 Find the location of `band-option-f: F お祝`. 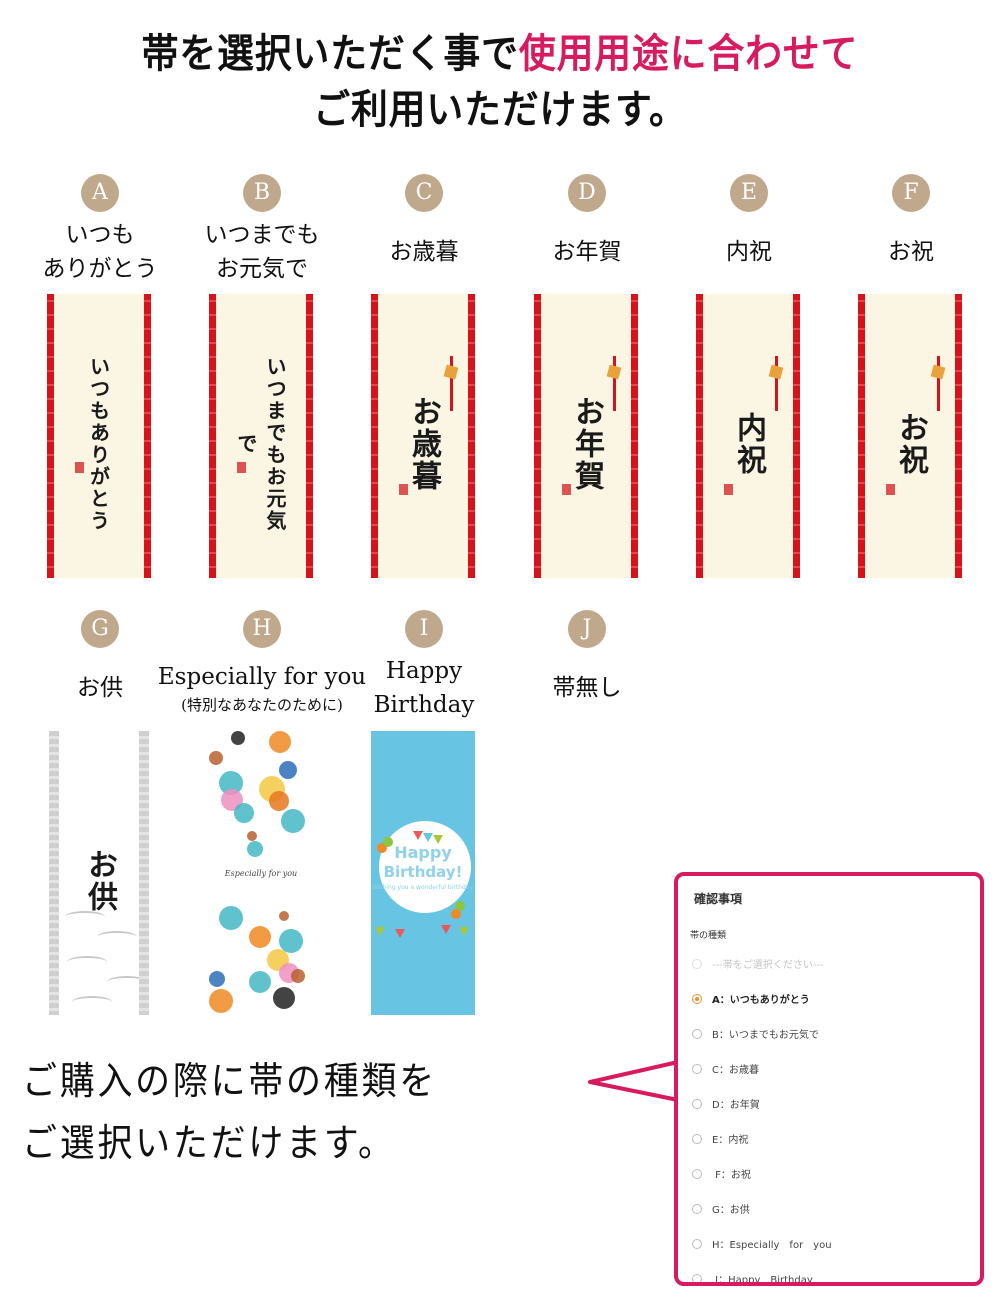

band-option-f: F お祝 is located at coordinates (911, 231).